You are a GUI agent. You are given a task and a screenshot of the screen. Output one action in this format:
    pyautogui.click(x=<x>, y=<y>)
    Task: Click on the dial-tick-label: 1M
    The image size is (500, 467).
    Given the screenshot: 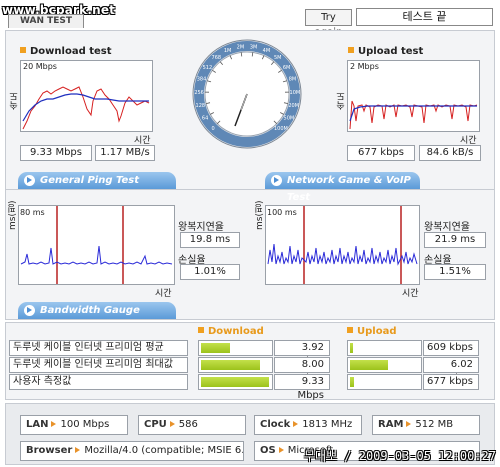 What is the action you would take?
    pyautogui.click(x=228, y=51)
    